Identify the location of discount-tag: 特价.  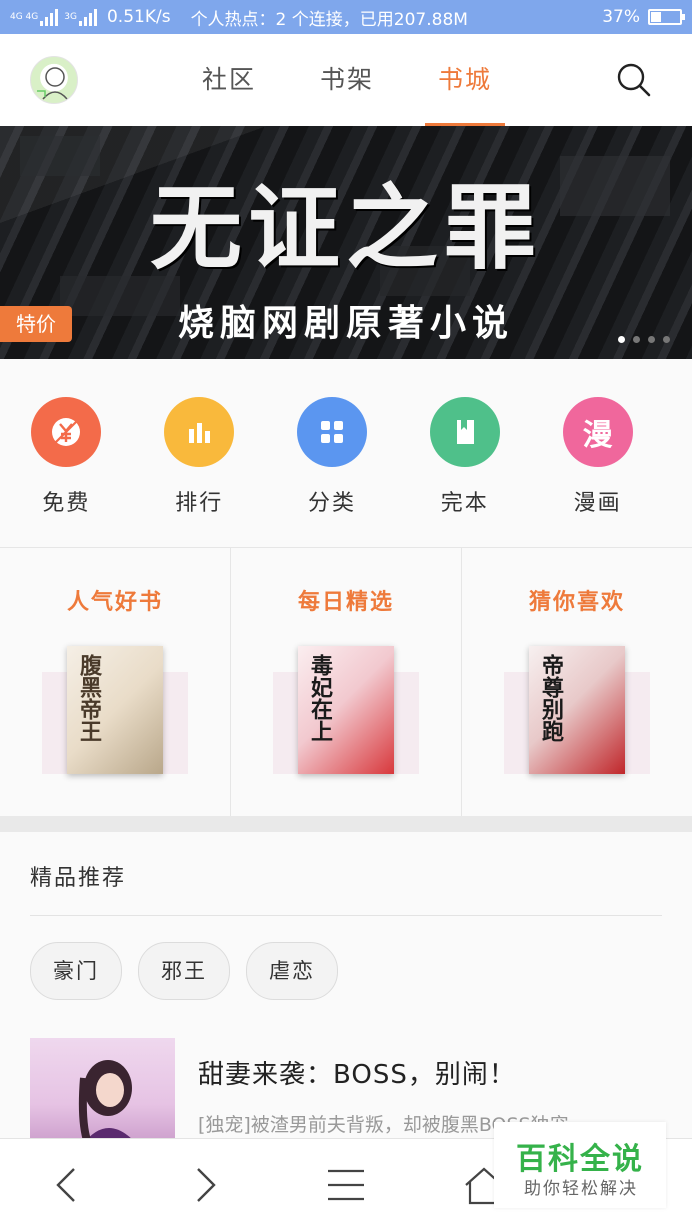
(36, 324).